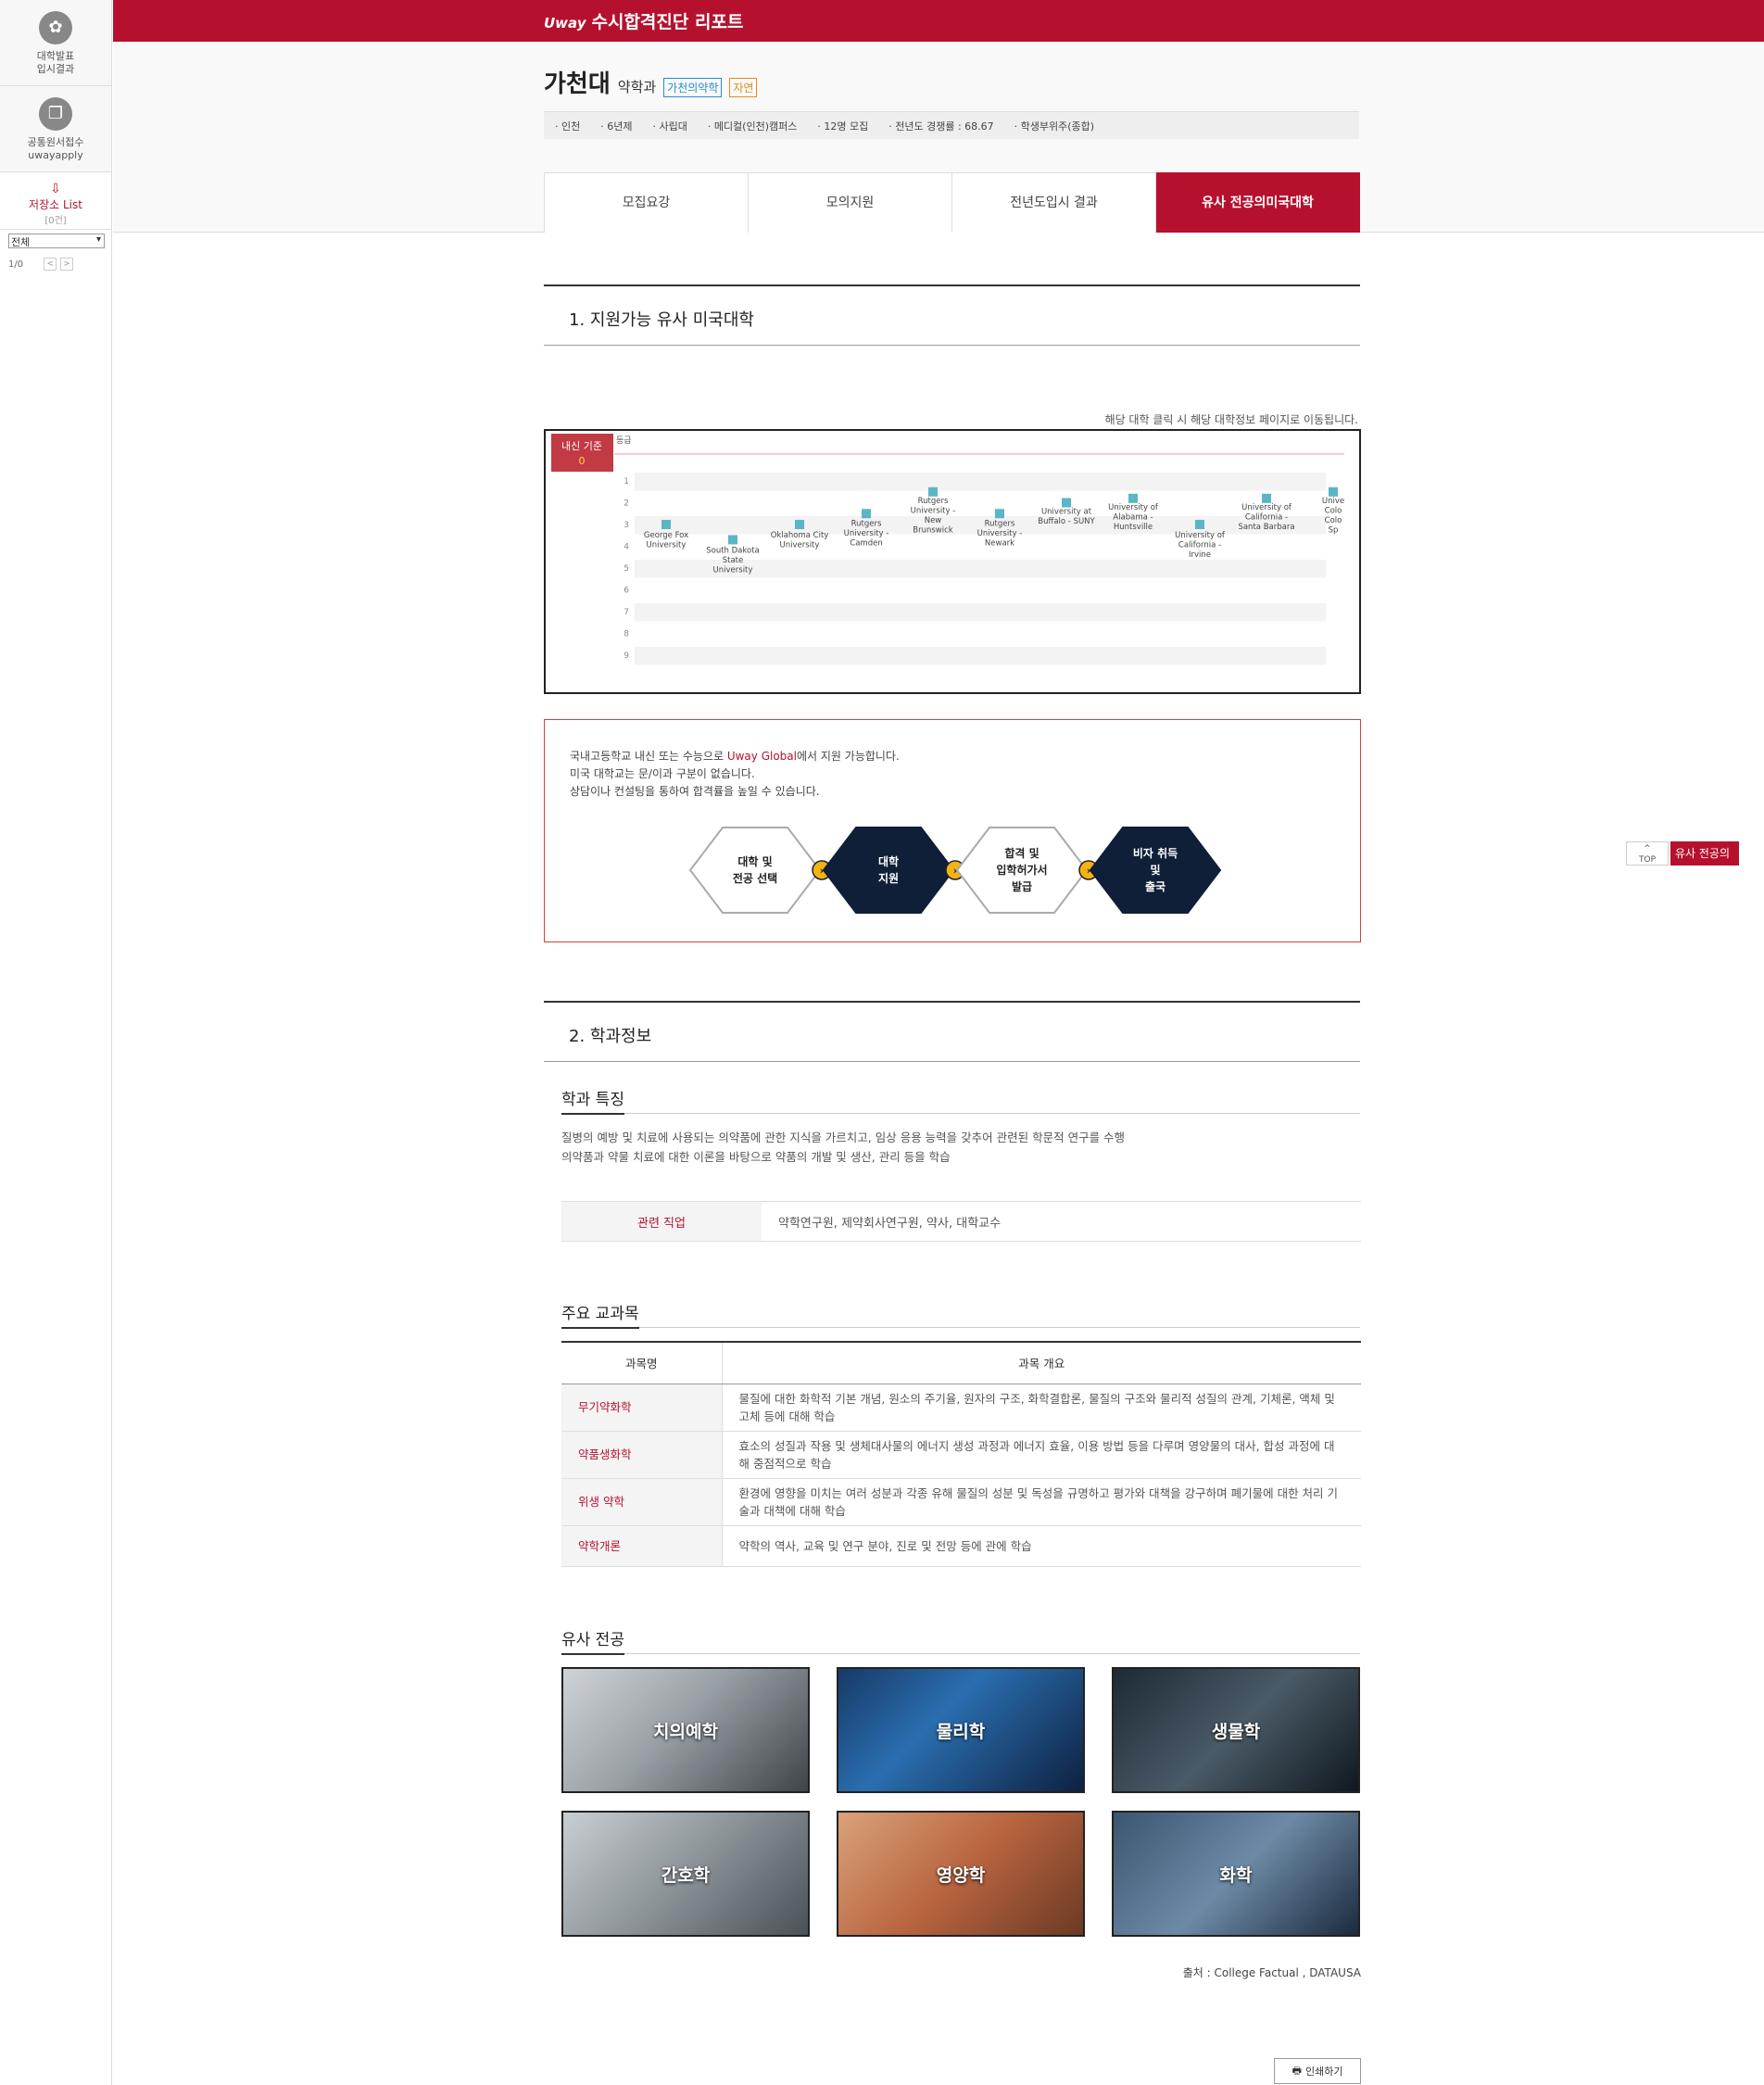 This screenshot has width=1764, height=2085. Describe the element at coordinates (626, 525) in the screenshot. I see `y-tick-label: 3` at that location.